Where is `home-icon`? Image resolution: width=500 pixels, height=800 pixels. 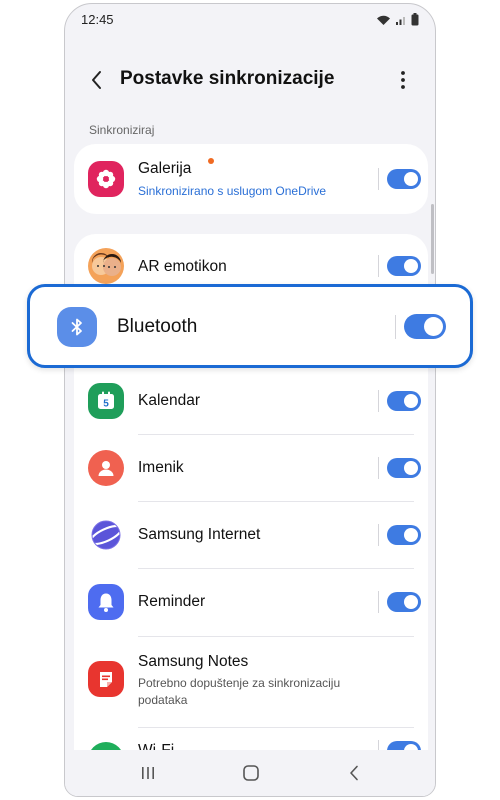 home-icon is located at coordinates (251, 773).